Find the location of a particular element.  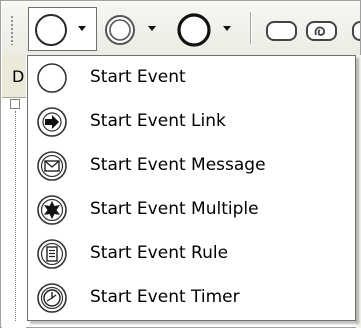

menu-item-start-event: Start Event is located at coordinates (191, 78).